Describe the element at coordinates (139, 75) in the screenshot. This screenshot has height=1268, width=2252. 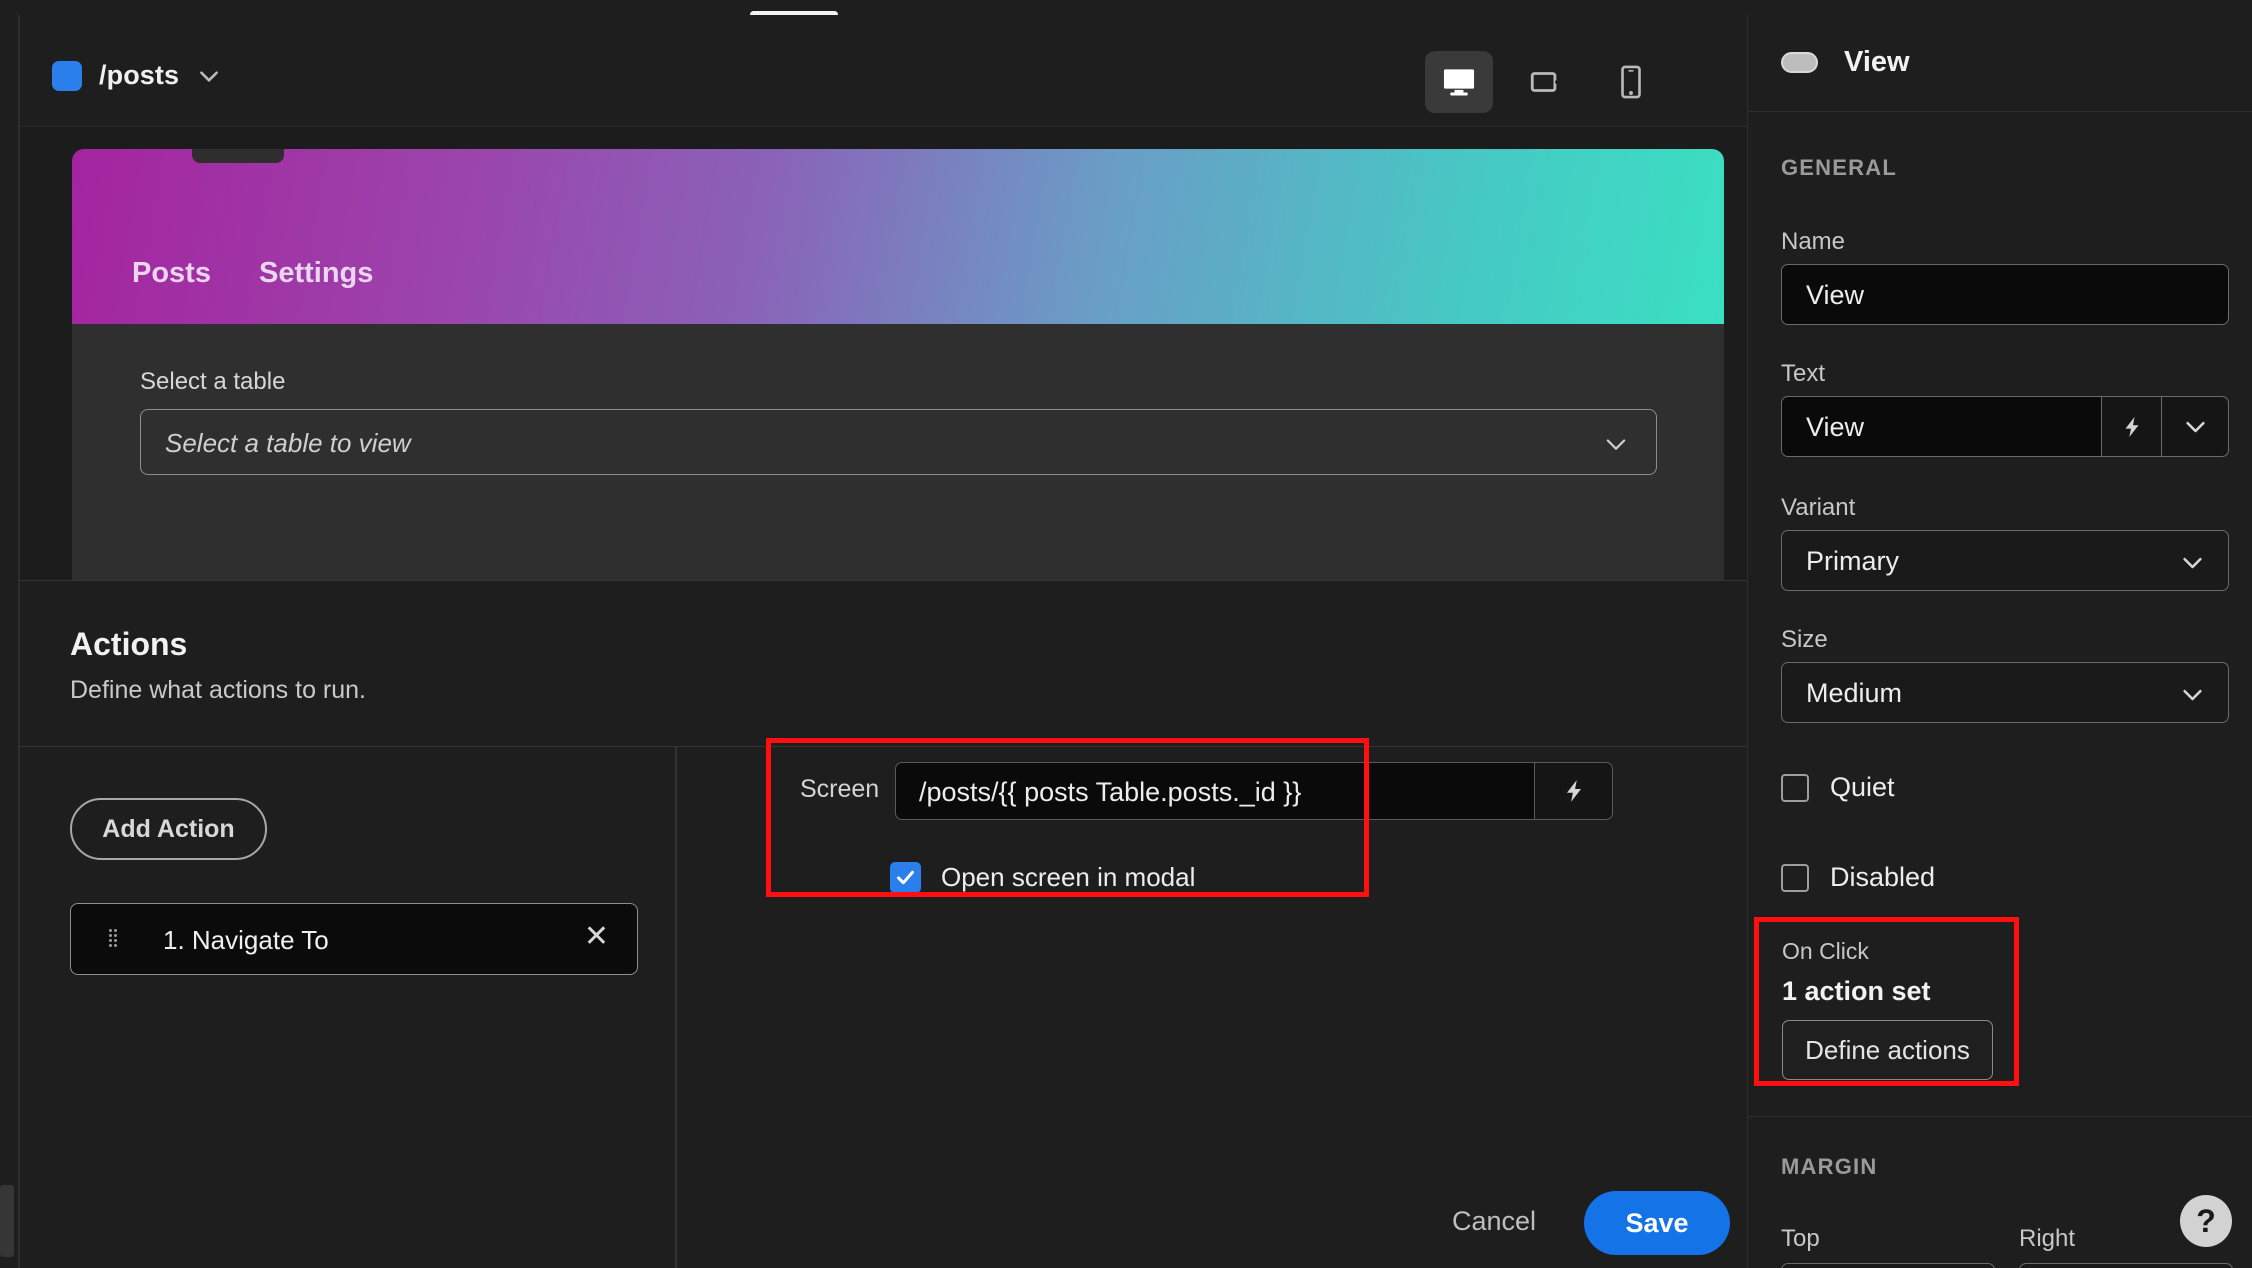
I see `screen-name-label: /posts` at that location.